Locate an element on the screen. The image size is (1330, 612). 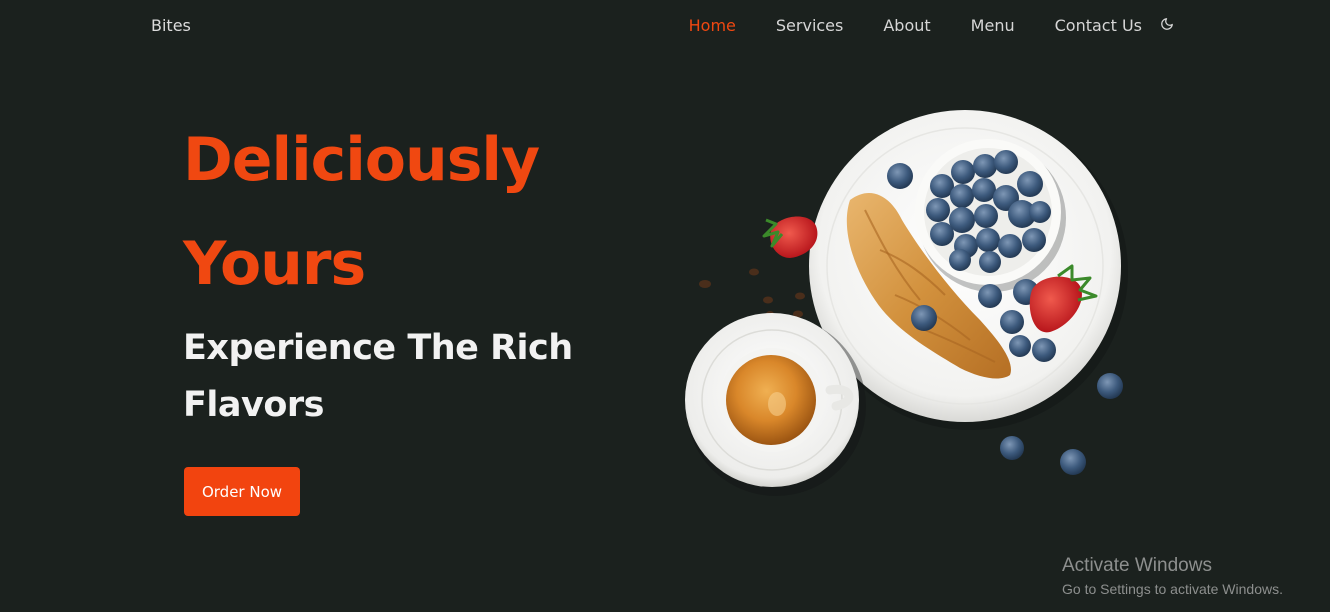
hero-title: Deliciously Yours is located at coordinates (361, 212).